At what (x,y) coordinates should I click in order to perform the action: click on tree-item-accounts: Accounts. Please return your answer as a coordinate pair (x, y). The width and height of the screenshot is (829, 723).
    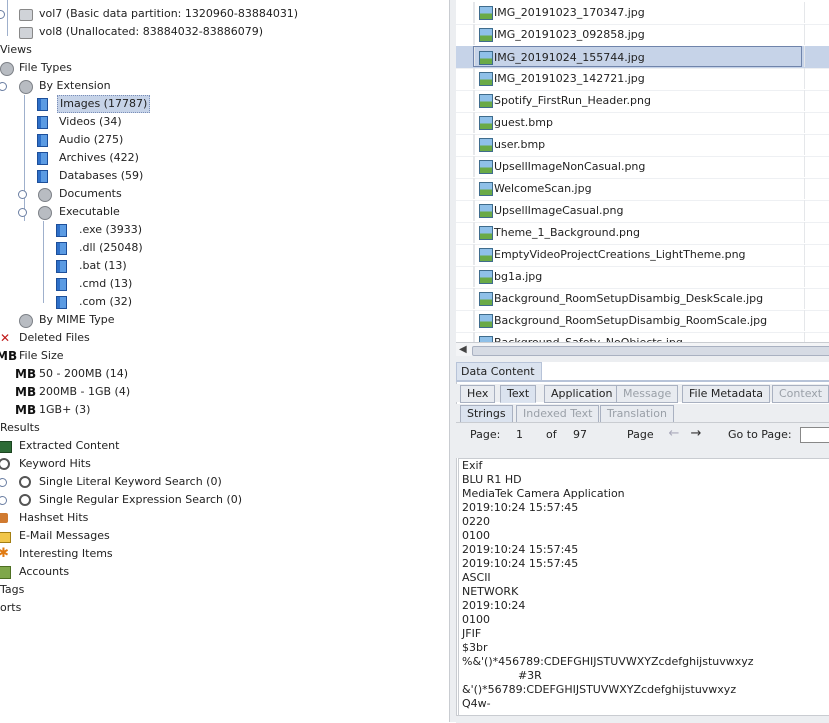
    Looking at the image, I should click on (35, 572).